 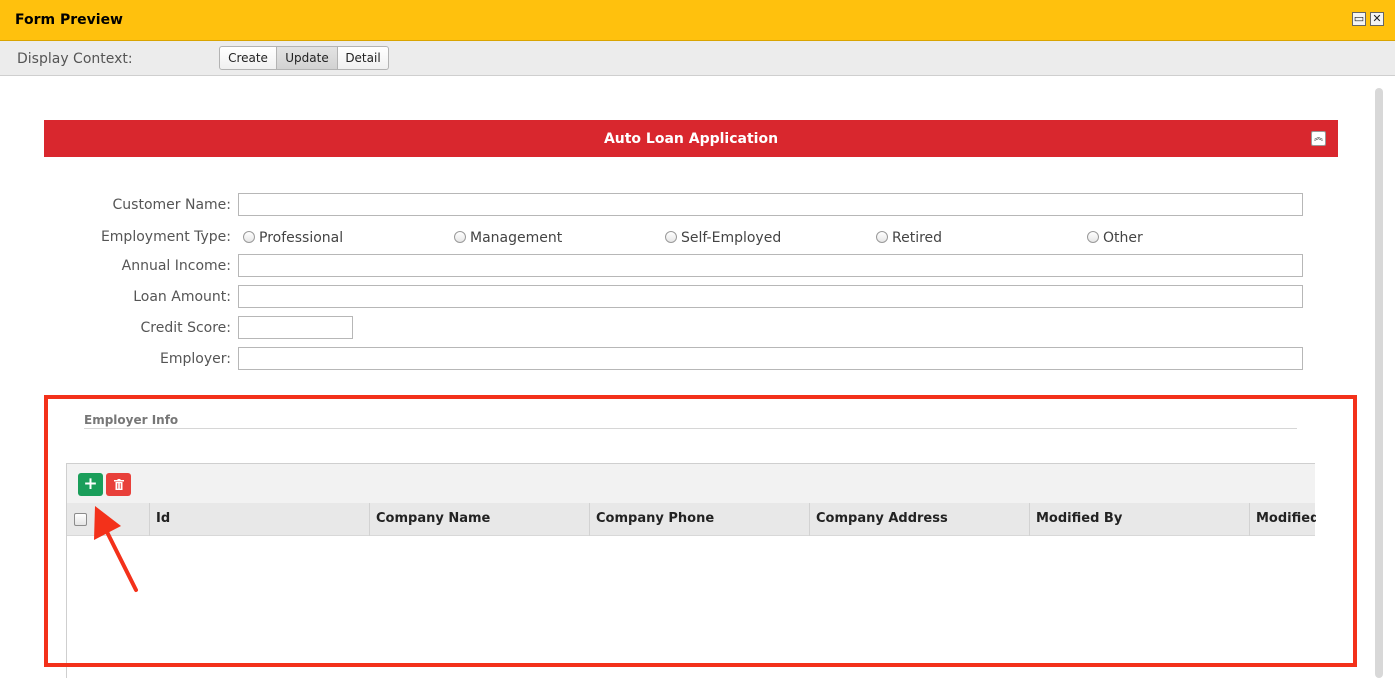 I want to click on employer-input, so click(x=770, y=358).